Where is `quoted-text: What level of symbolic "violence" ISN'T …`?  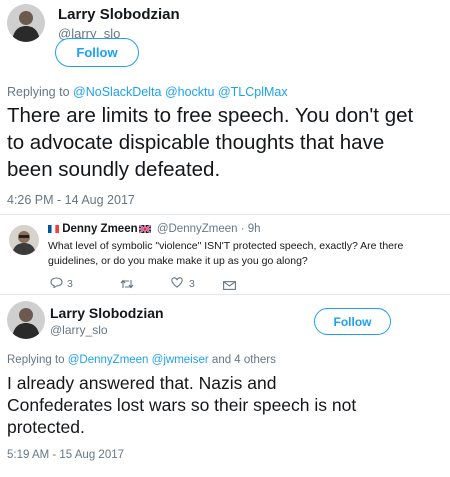
quoted-text: What level of symbolic "violence" ISN'T … is located at coordinates (225, 254).